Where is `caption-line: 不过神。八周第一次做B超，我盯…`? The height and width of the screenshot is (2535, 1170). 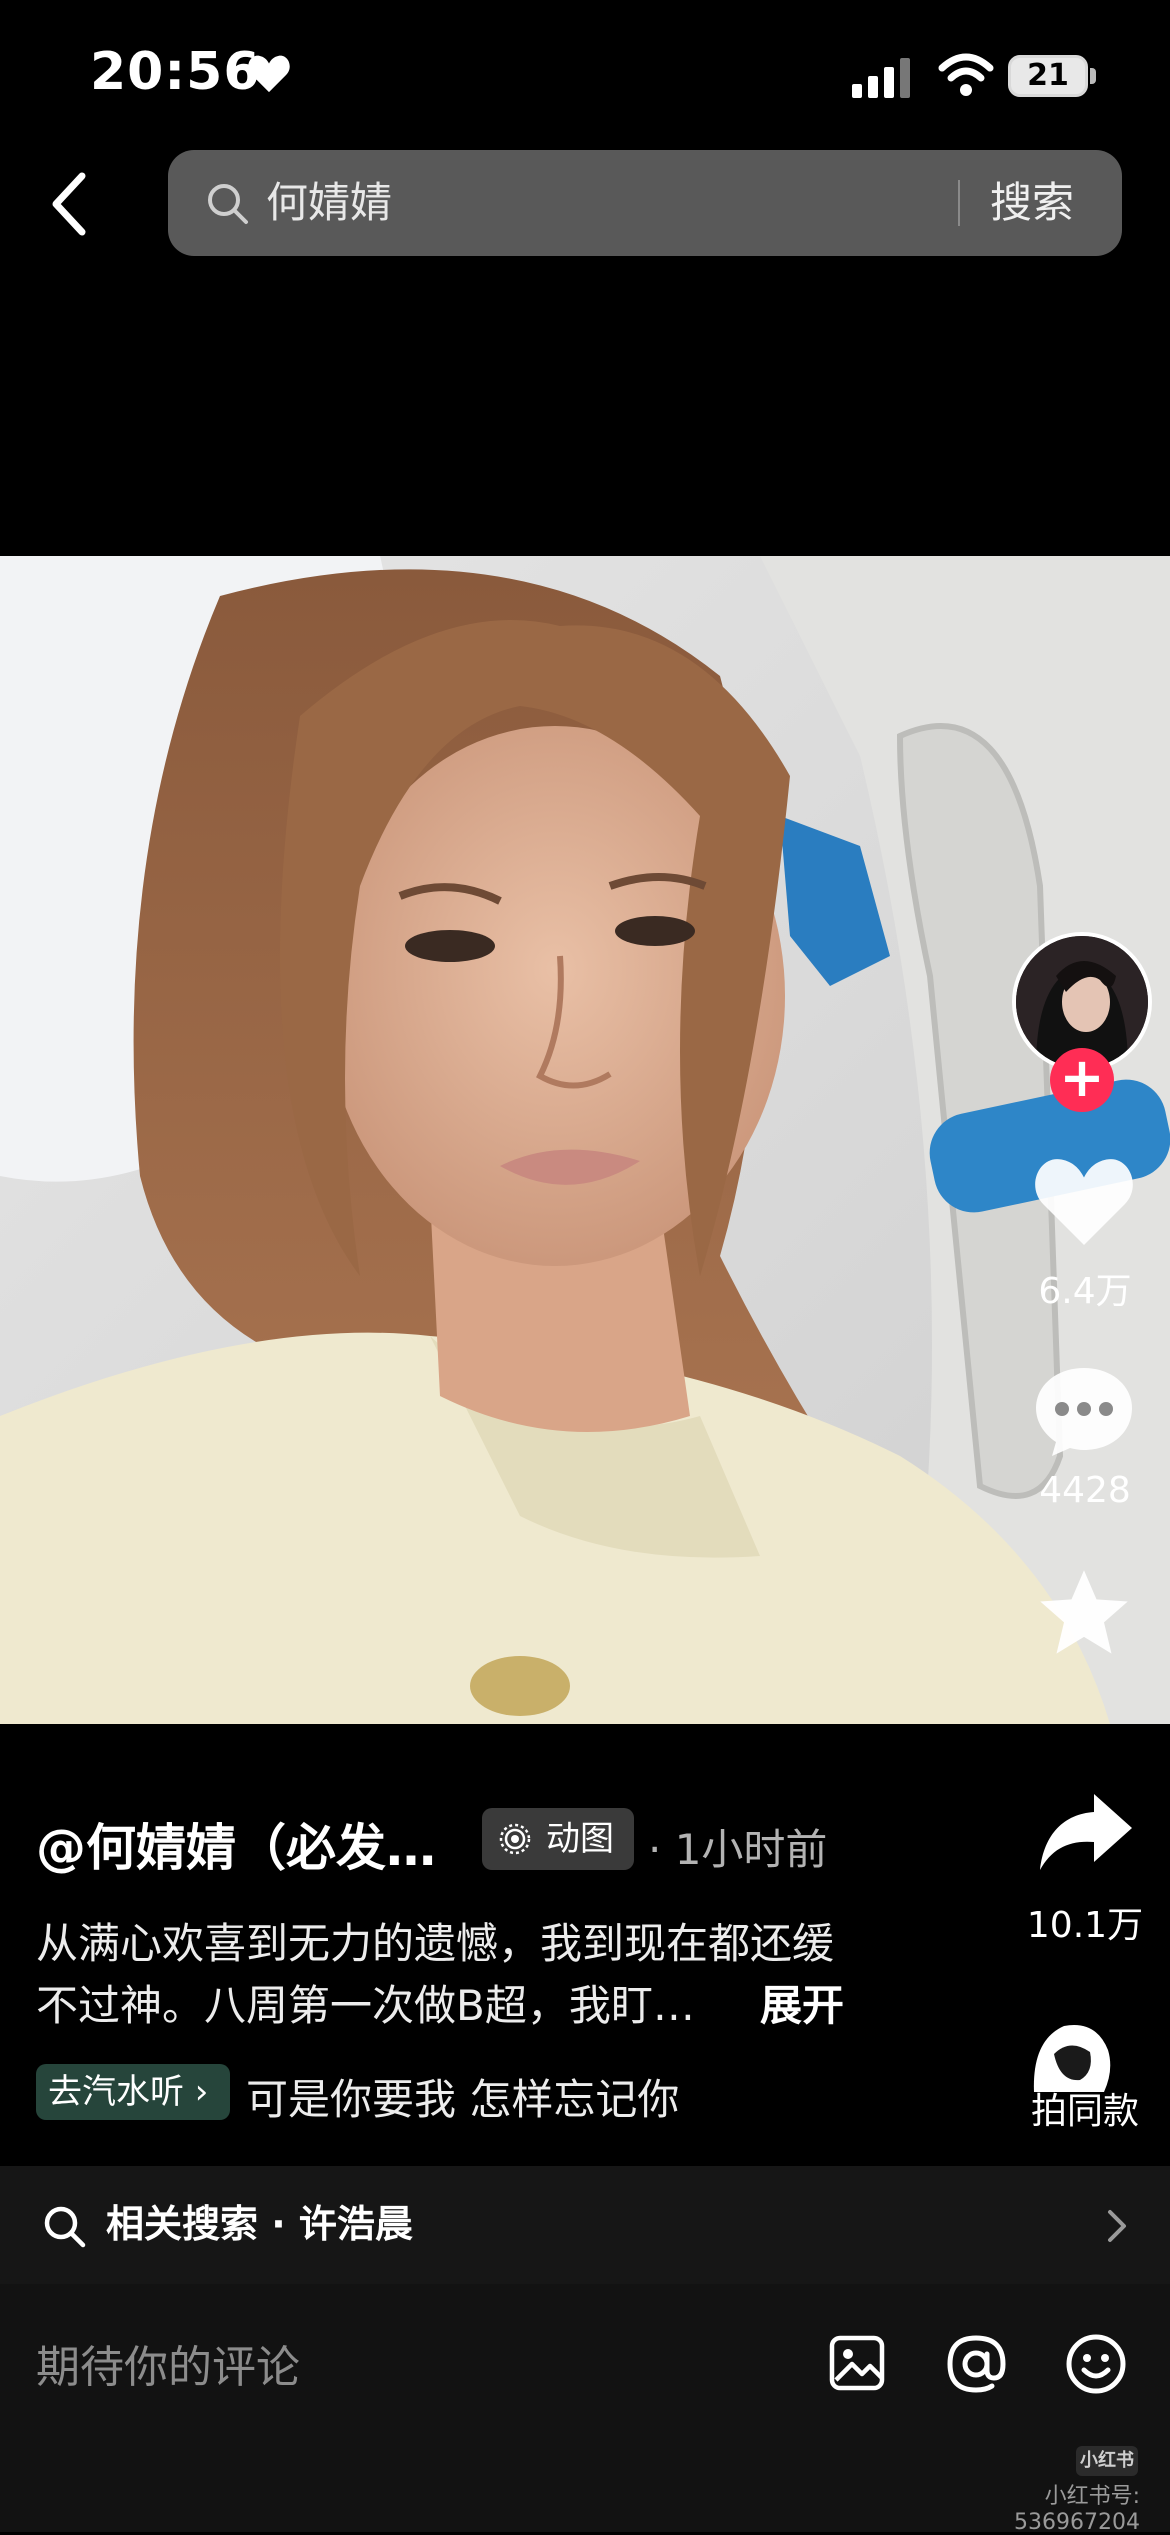 caption-line: 不过神。八周第一次做B超，我盯… is located at coordinates (365, 2005).